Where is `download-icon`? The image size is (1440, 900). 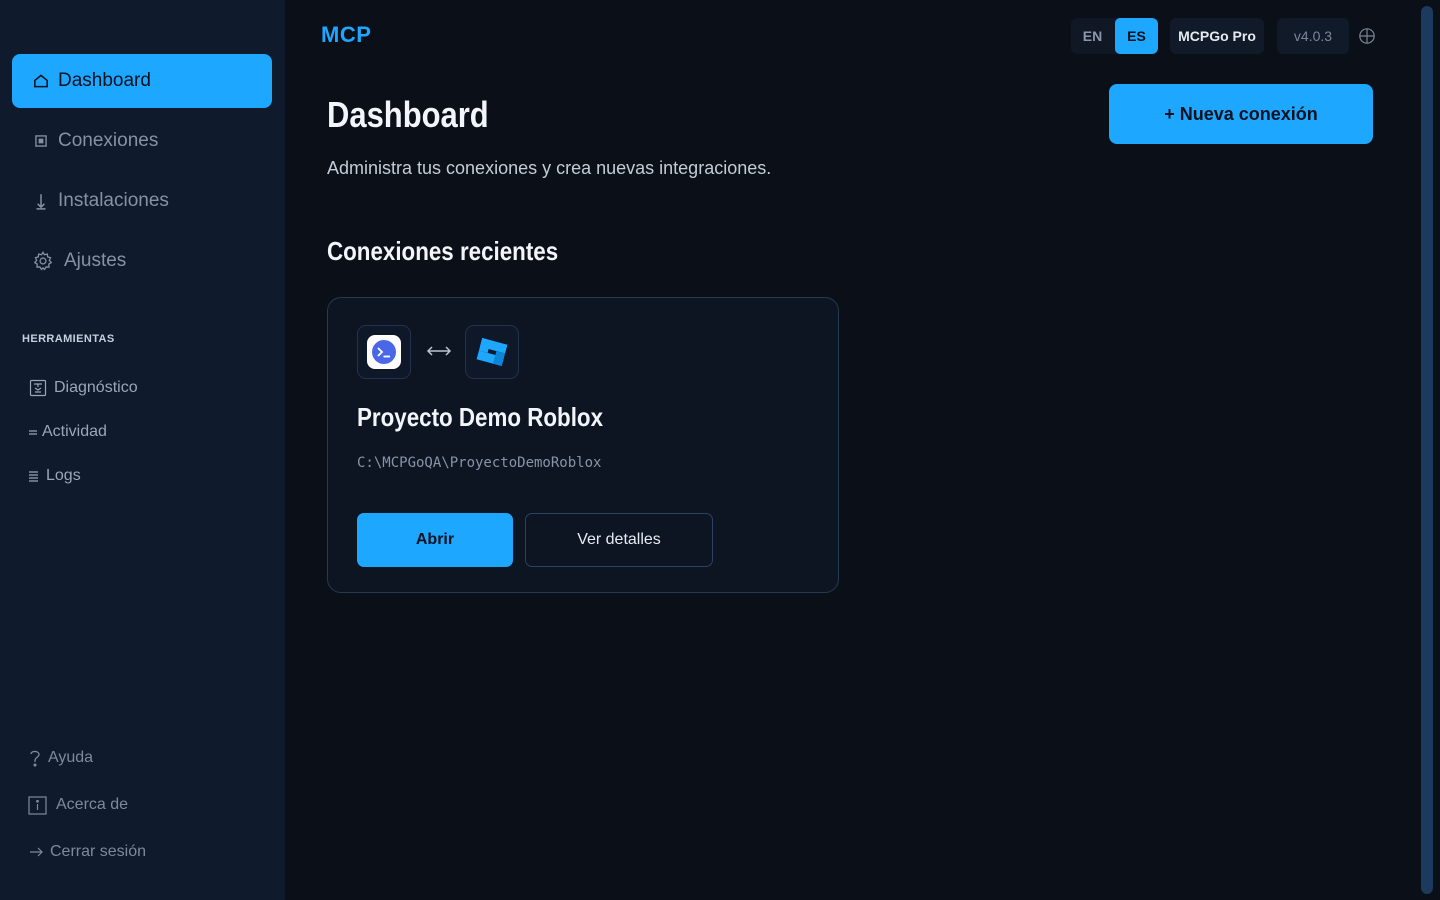 download-icon is located at coordinates (41, 201).